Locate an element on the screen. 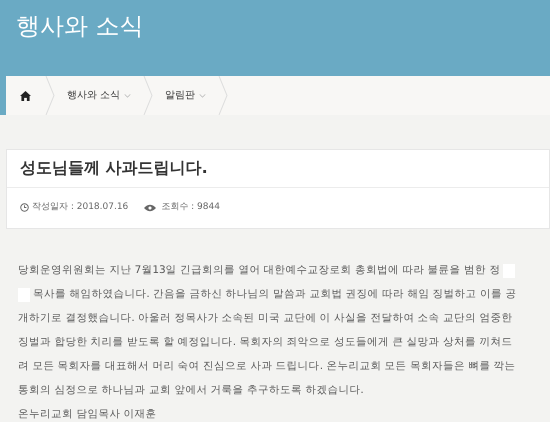 This screenshot has width=550, height=422. body-text-line: 온누리교회 담임목사 이재훈 is located at coordinates (87, 414).